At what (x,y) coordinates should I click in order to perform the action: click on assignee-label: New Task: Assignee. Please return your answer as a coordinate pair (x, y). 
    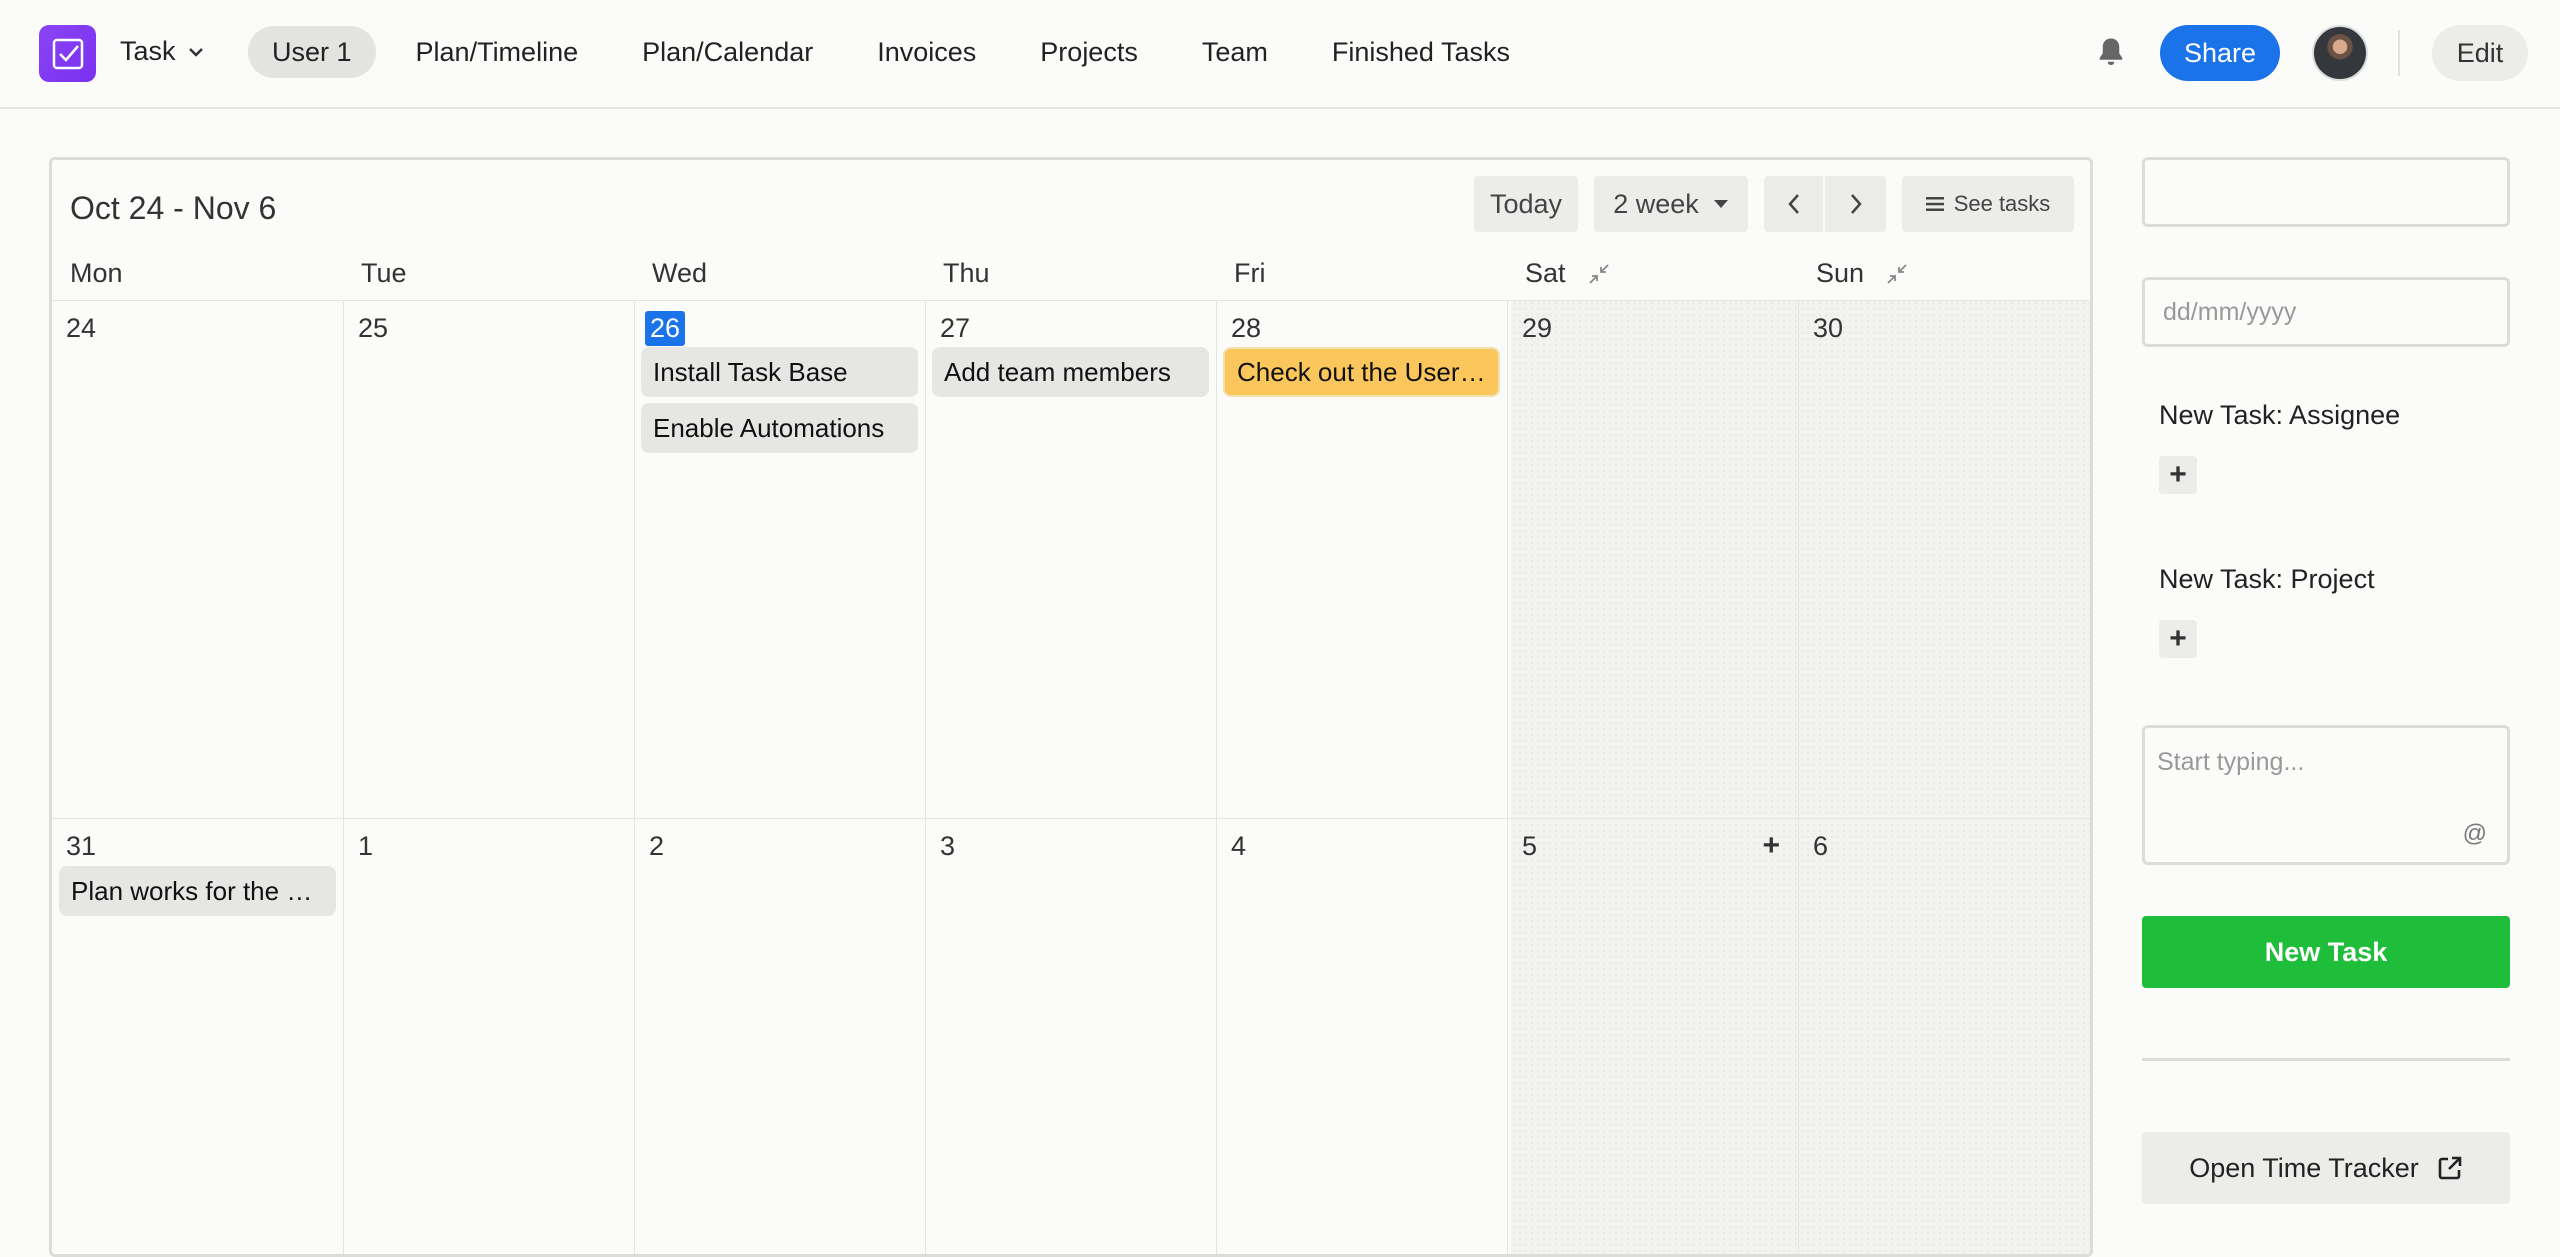
    Looking at the image, I should click on (2280, 415).